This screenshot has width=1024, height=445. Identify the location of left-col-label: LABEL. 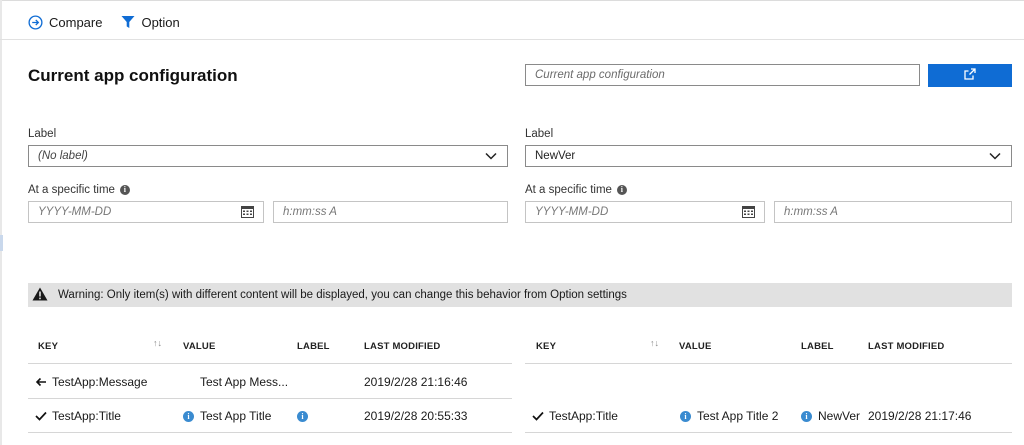
(313, 346).